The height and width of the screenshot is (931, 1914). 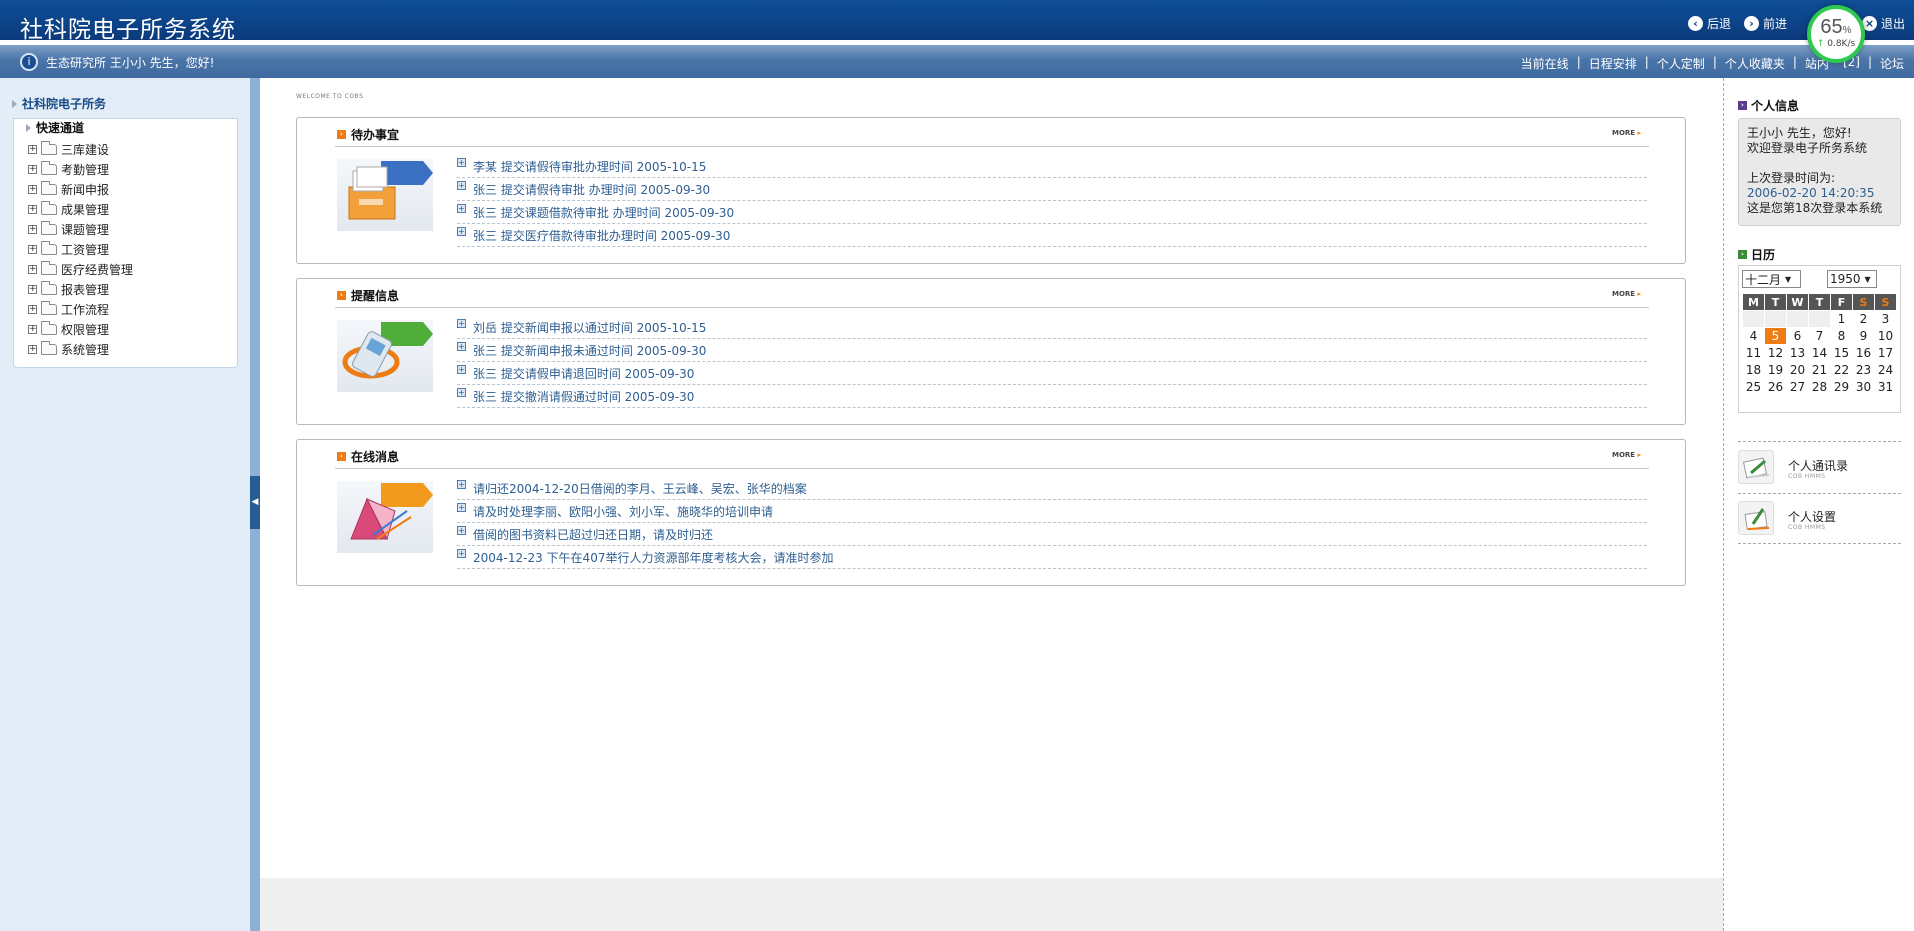 I want to click on personal-settings-link: 个人设置 COB HMMS, so click(x=1819, y=520).